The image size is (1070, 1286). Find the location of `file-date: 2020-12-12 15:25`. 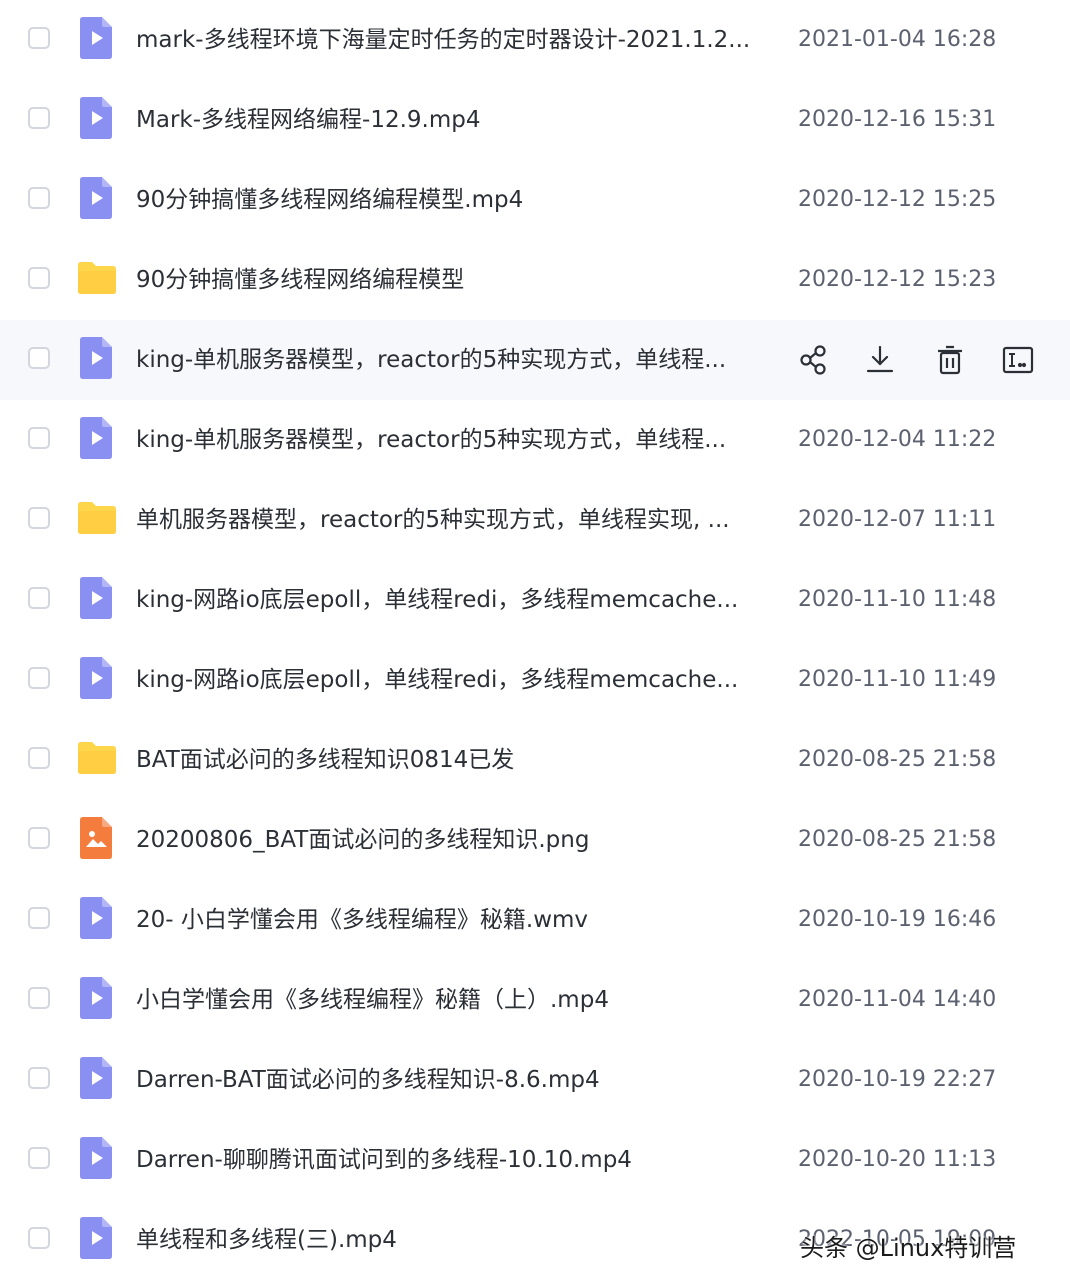

file-date: 2020-12-12 15:25 is located at coordinates (897, 199).